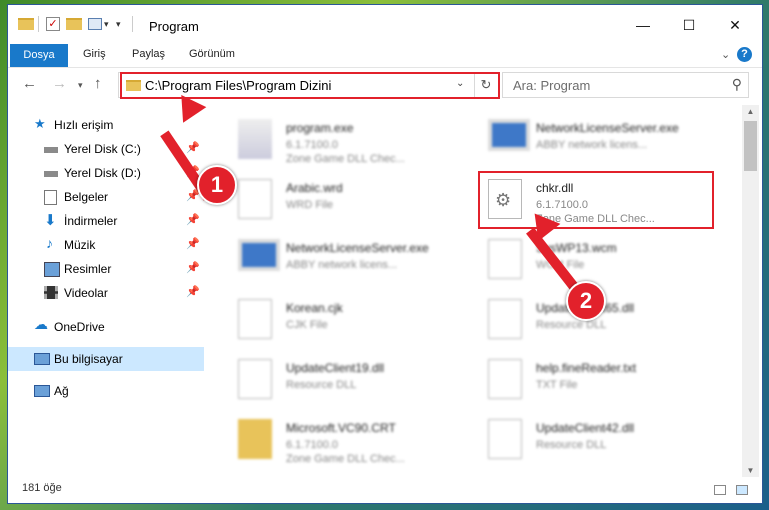 The width and height of the screenshot is (769, 510). I want to click on properties-check-icon: ✓, so click(53, 24).